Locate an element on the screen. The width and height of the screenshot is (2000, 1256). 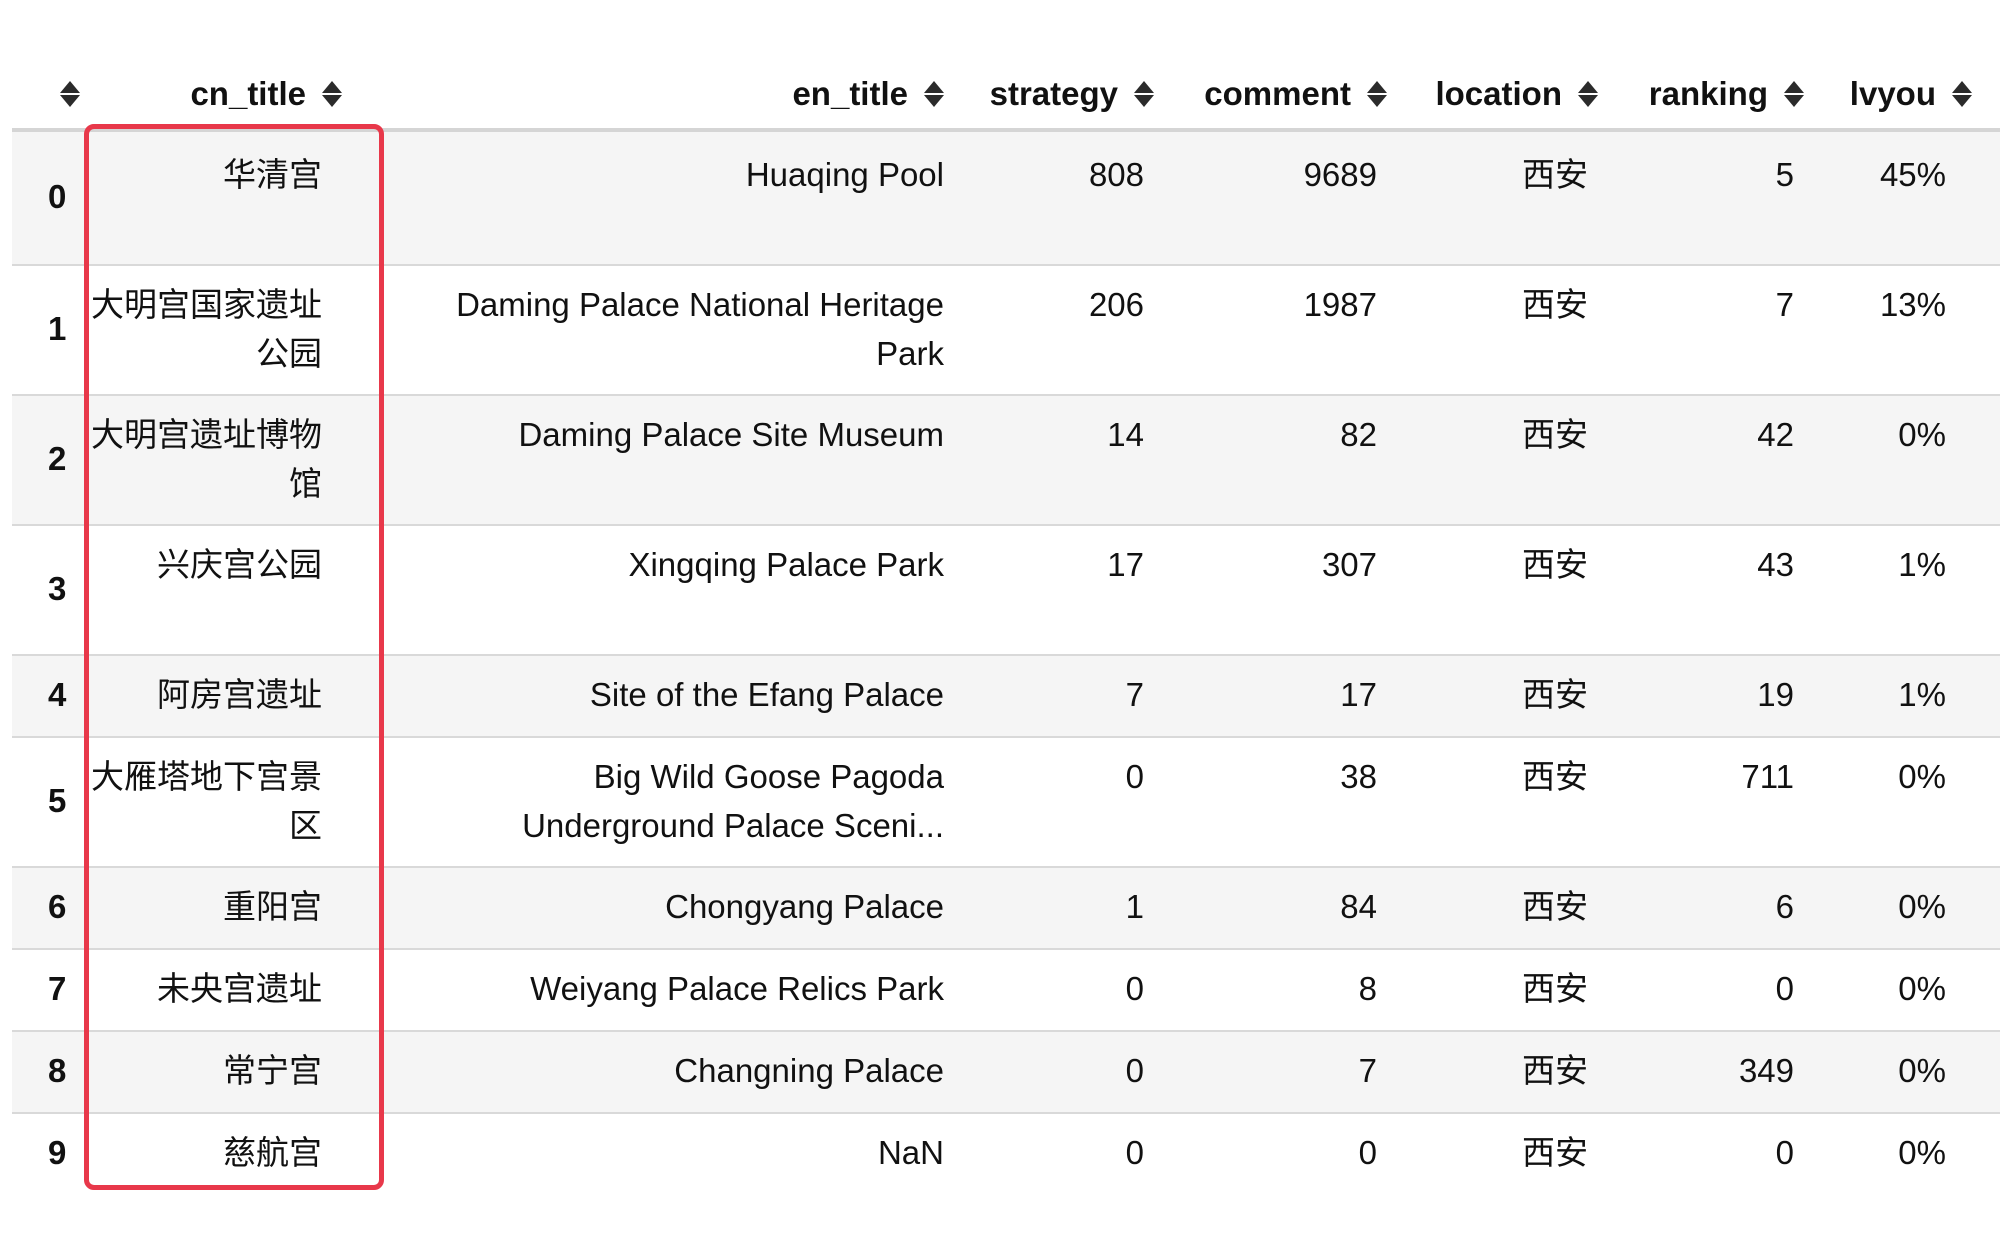
row-index: 0 is located at coordinates (57, 196).